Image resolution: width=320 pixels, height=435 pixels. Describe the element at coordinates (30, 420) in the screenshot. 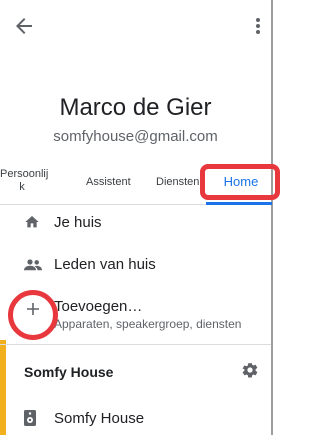

I see `speaker-icon` at that location.